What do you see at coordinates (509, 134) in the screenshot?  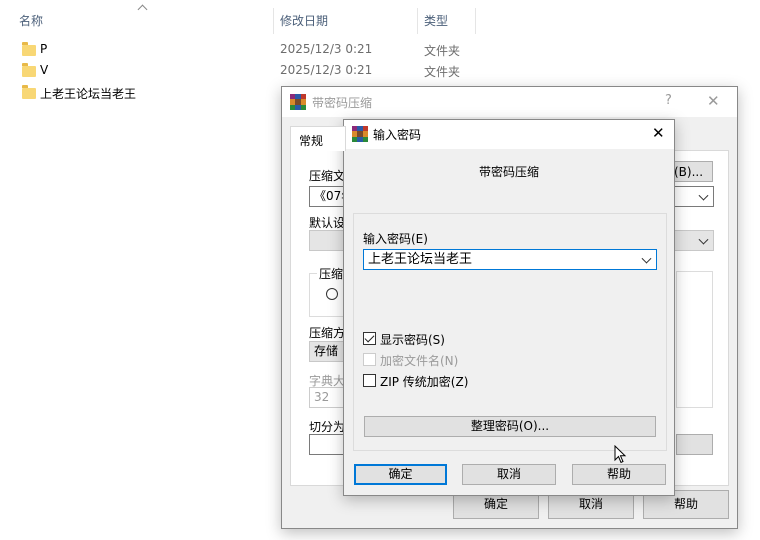 I see `title-bar: 输入密码 ✕` at bounding box center [509, 134].